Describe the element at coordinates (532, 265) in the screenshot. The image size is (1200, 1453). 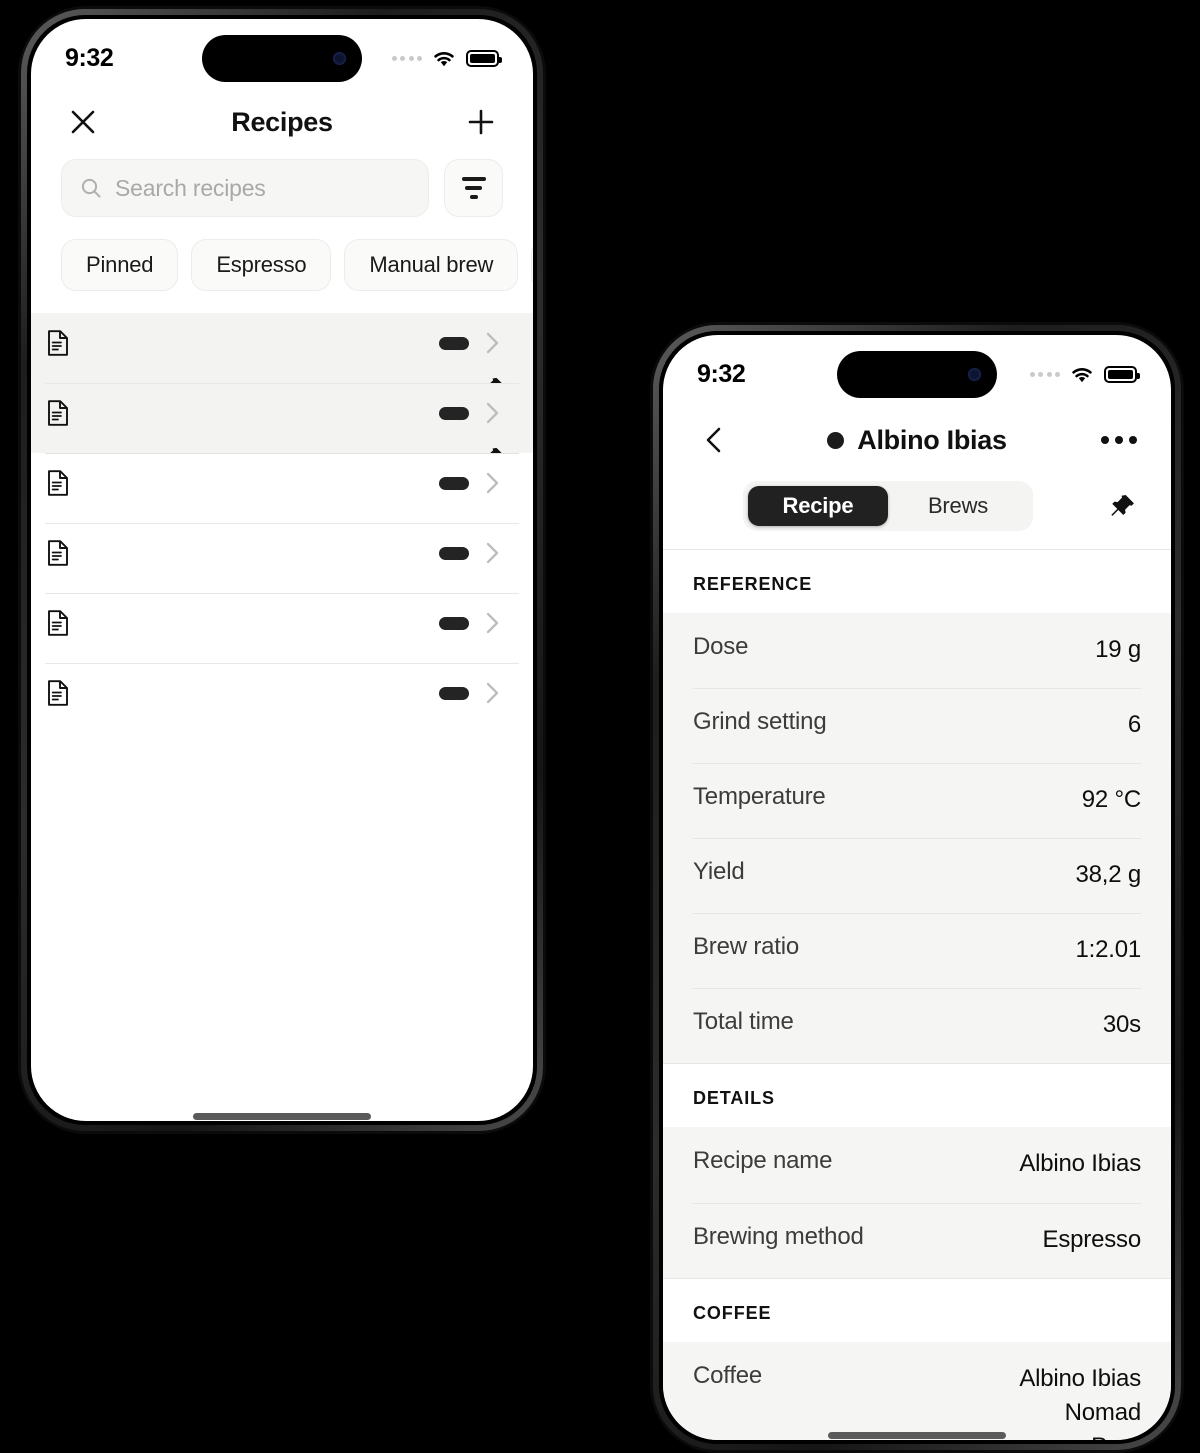
I see `filter-chip: Bat` at that location.